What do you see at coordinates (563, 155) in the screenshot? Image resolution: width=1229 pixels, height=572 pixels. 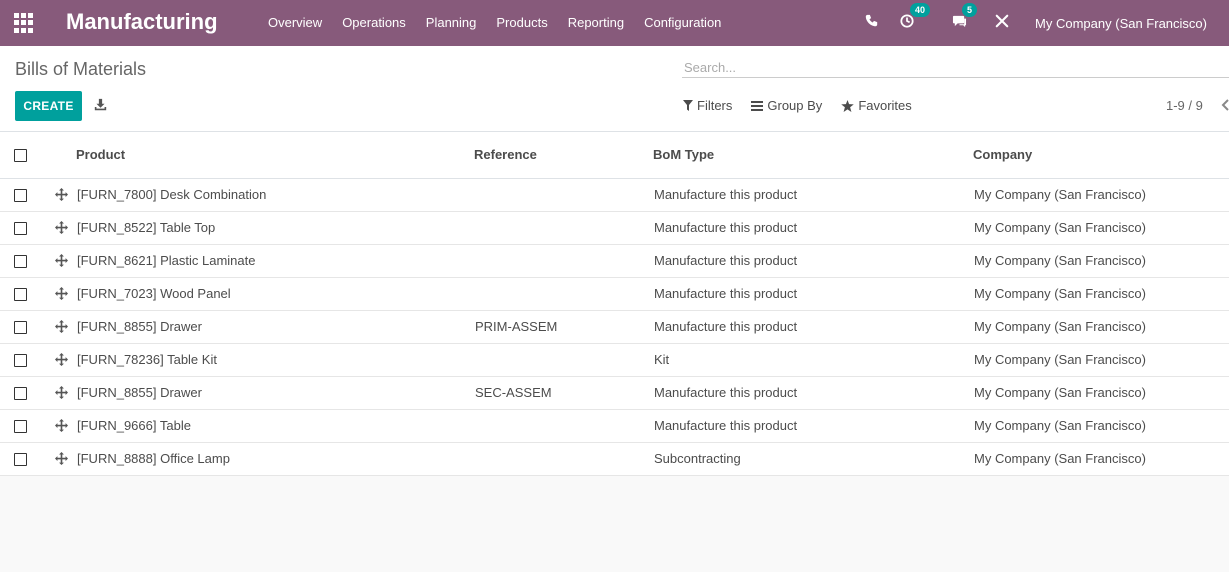 I see `column-header-reference: Reference` at bounding box center [563, 155].